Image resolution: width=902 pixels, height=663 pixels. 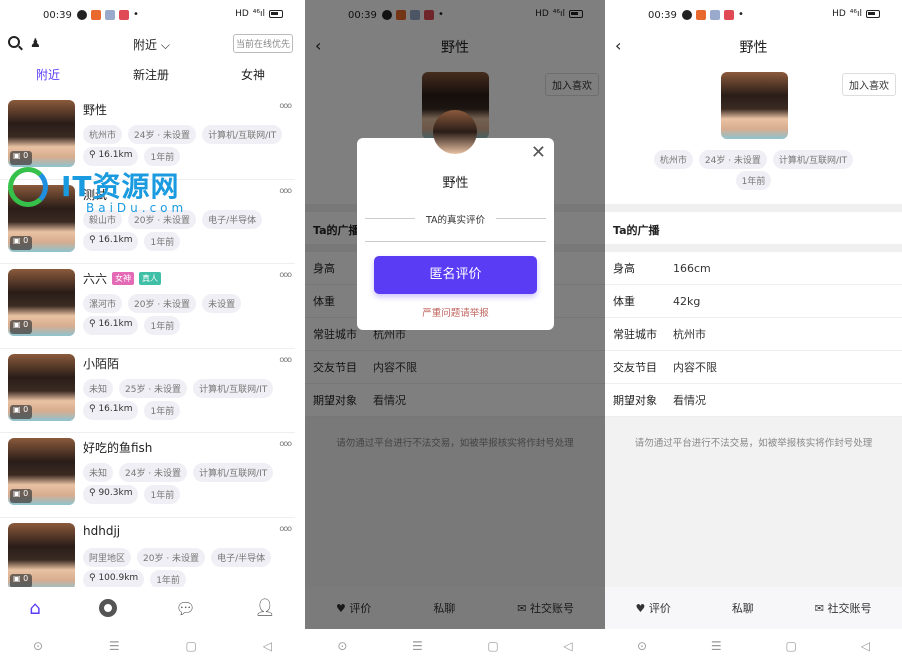 I want to click on tag-chip: 杭州市, so click(x=673, y=159).